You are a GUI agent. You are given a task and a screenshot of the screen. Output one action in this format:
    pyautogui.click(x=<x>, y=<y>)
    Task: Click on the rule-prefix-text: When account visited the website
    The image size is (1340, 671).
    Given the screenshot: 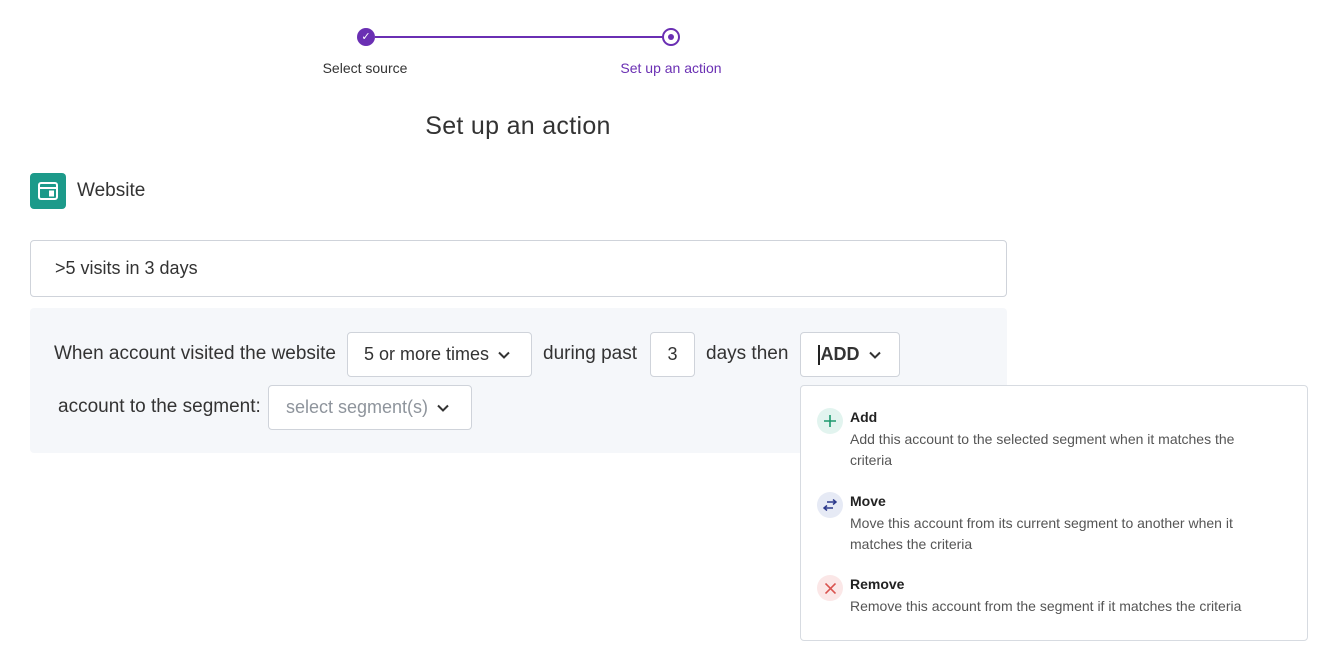 What is the action you would take?
    pyautogui.click(x=195, y=353)
    